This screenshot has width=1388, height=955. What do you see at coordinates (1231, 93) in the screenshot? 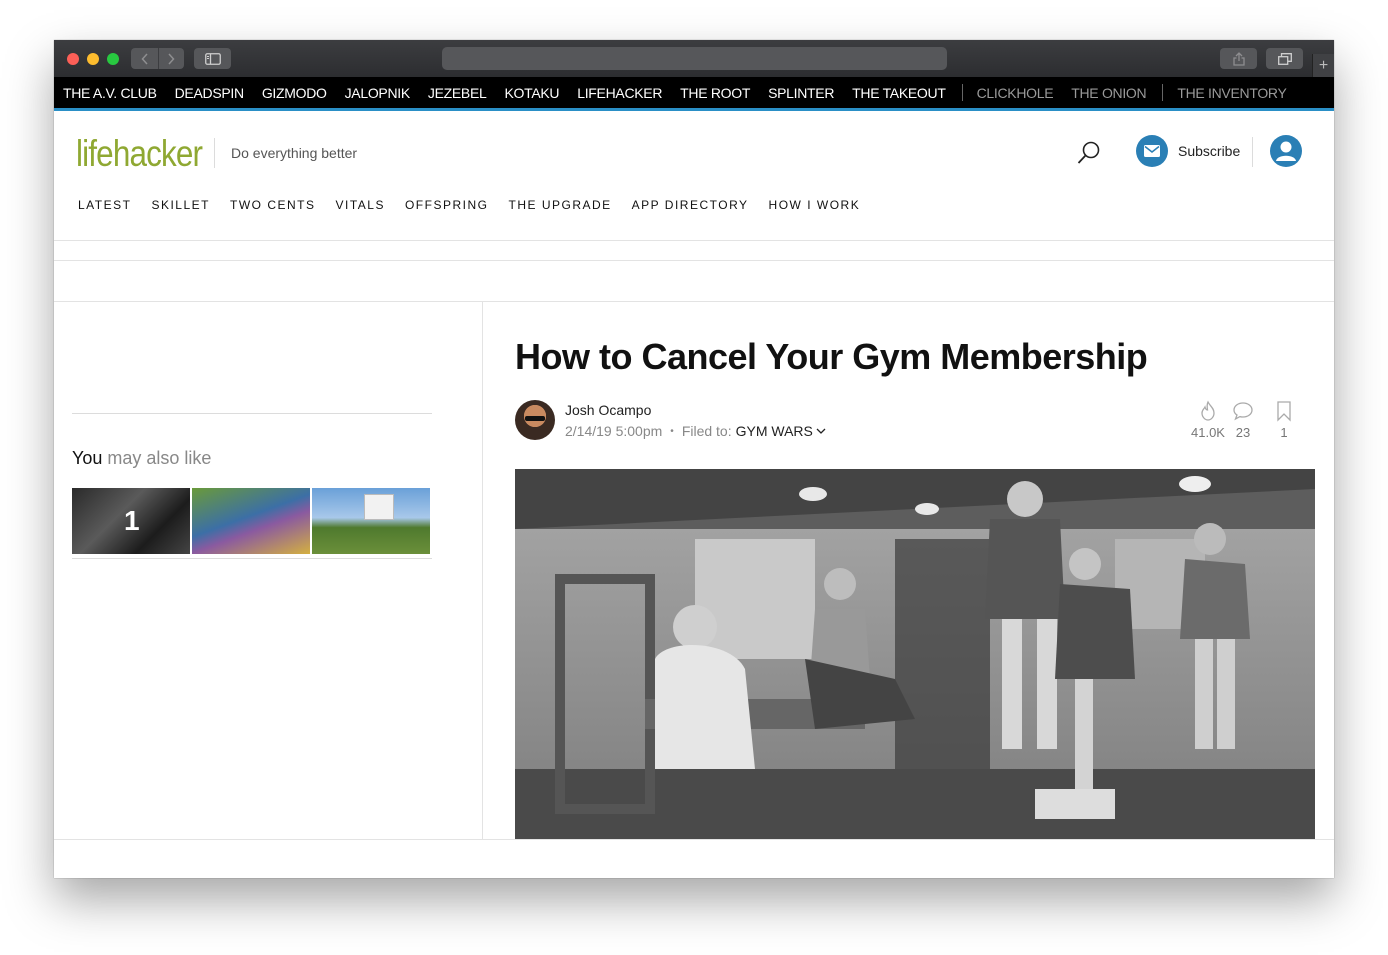
I see `network-link-the-inventory: THE INVENTORY` at bounding box center [1231, 93].